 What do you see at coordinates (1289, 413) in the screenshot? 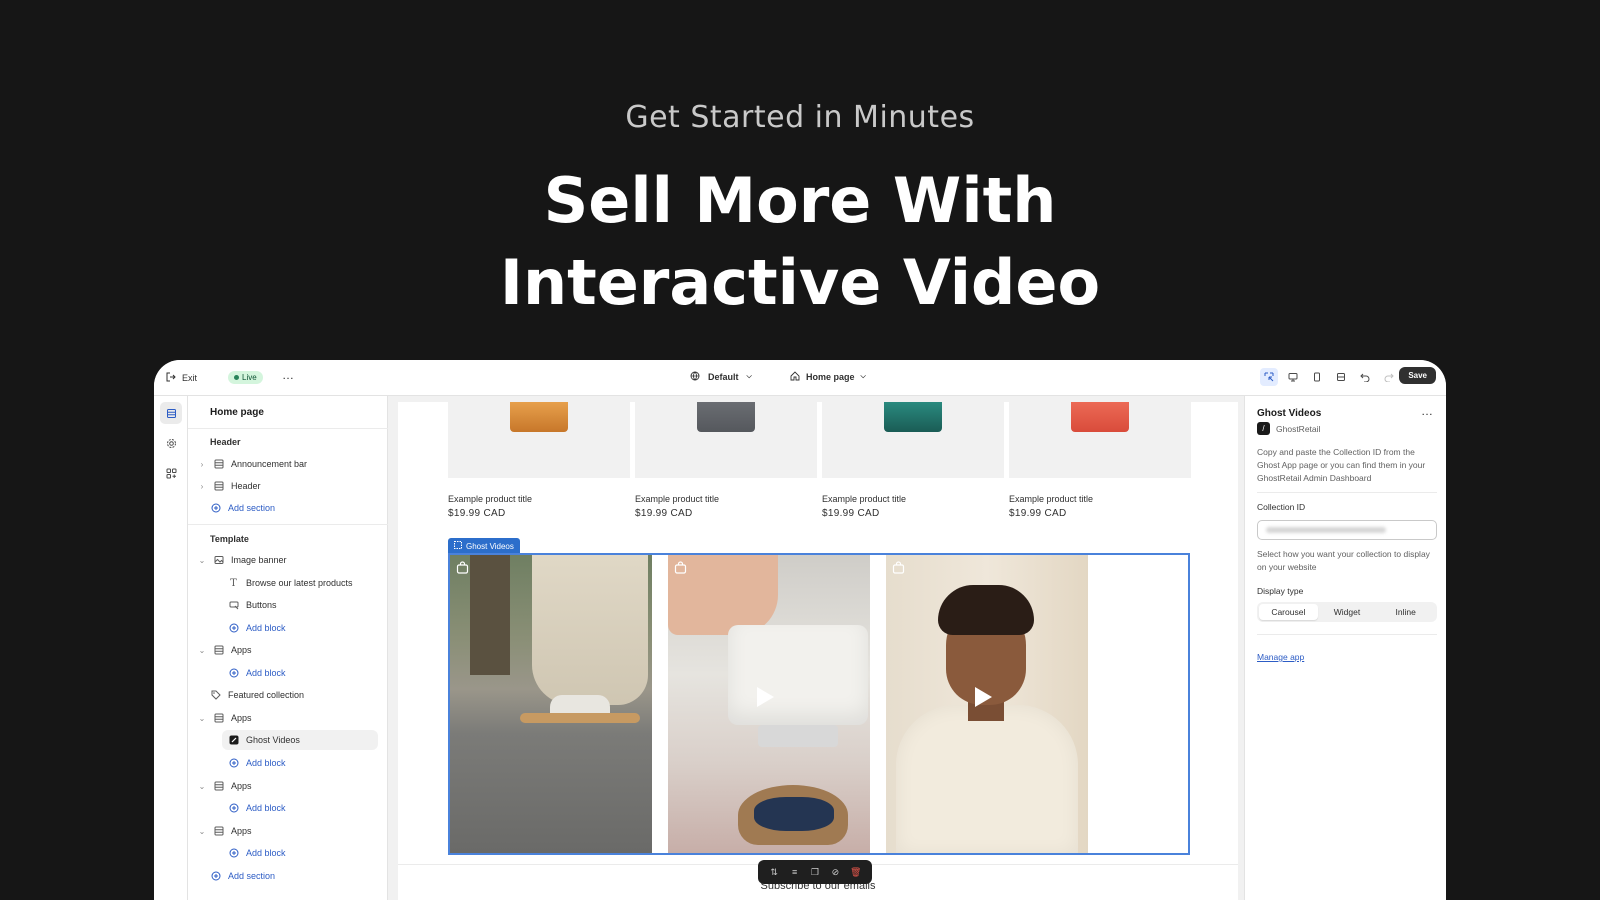
I see `panel-title: Ghost Videos` at bounding box center [1289, 413].